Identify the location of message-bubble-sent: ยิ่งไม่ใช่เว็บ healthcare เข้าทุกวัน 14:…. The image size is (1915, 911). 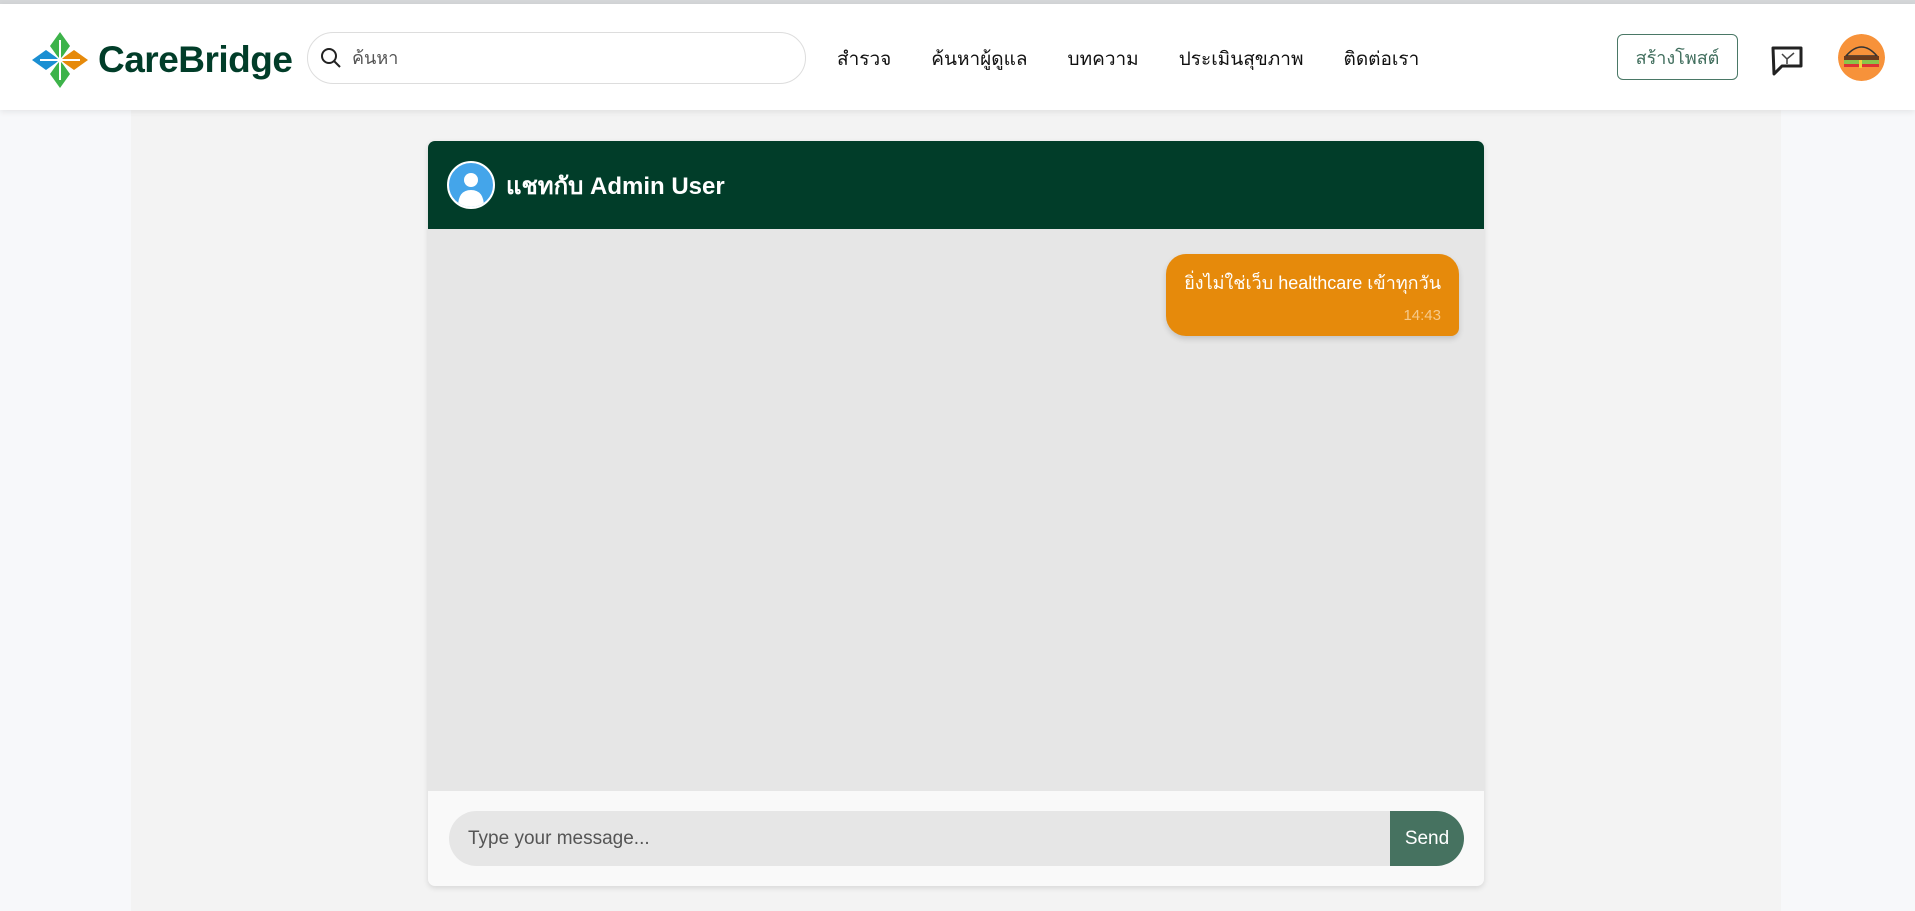
(1312, 295).